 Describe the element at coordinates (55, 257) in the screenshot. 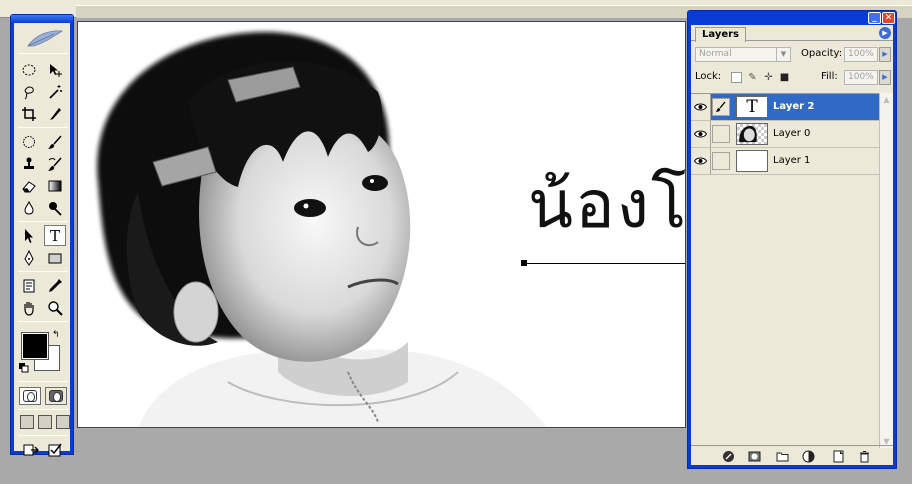

I see `shape-tool` at that location.